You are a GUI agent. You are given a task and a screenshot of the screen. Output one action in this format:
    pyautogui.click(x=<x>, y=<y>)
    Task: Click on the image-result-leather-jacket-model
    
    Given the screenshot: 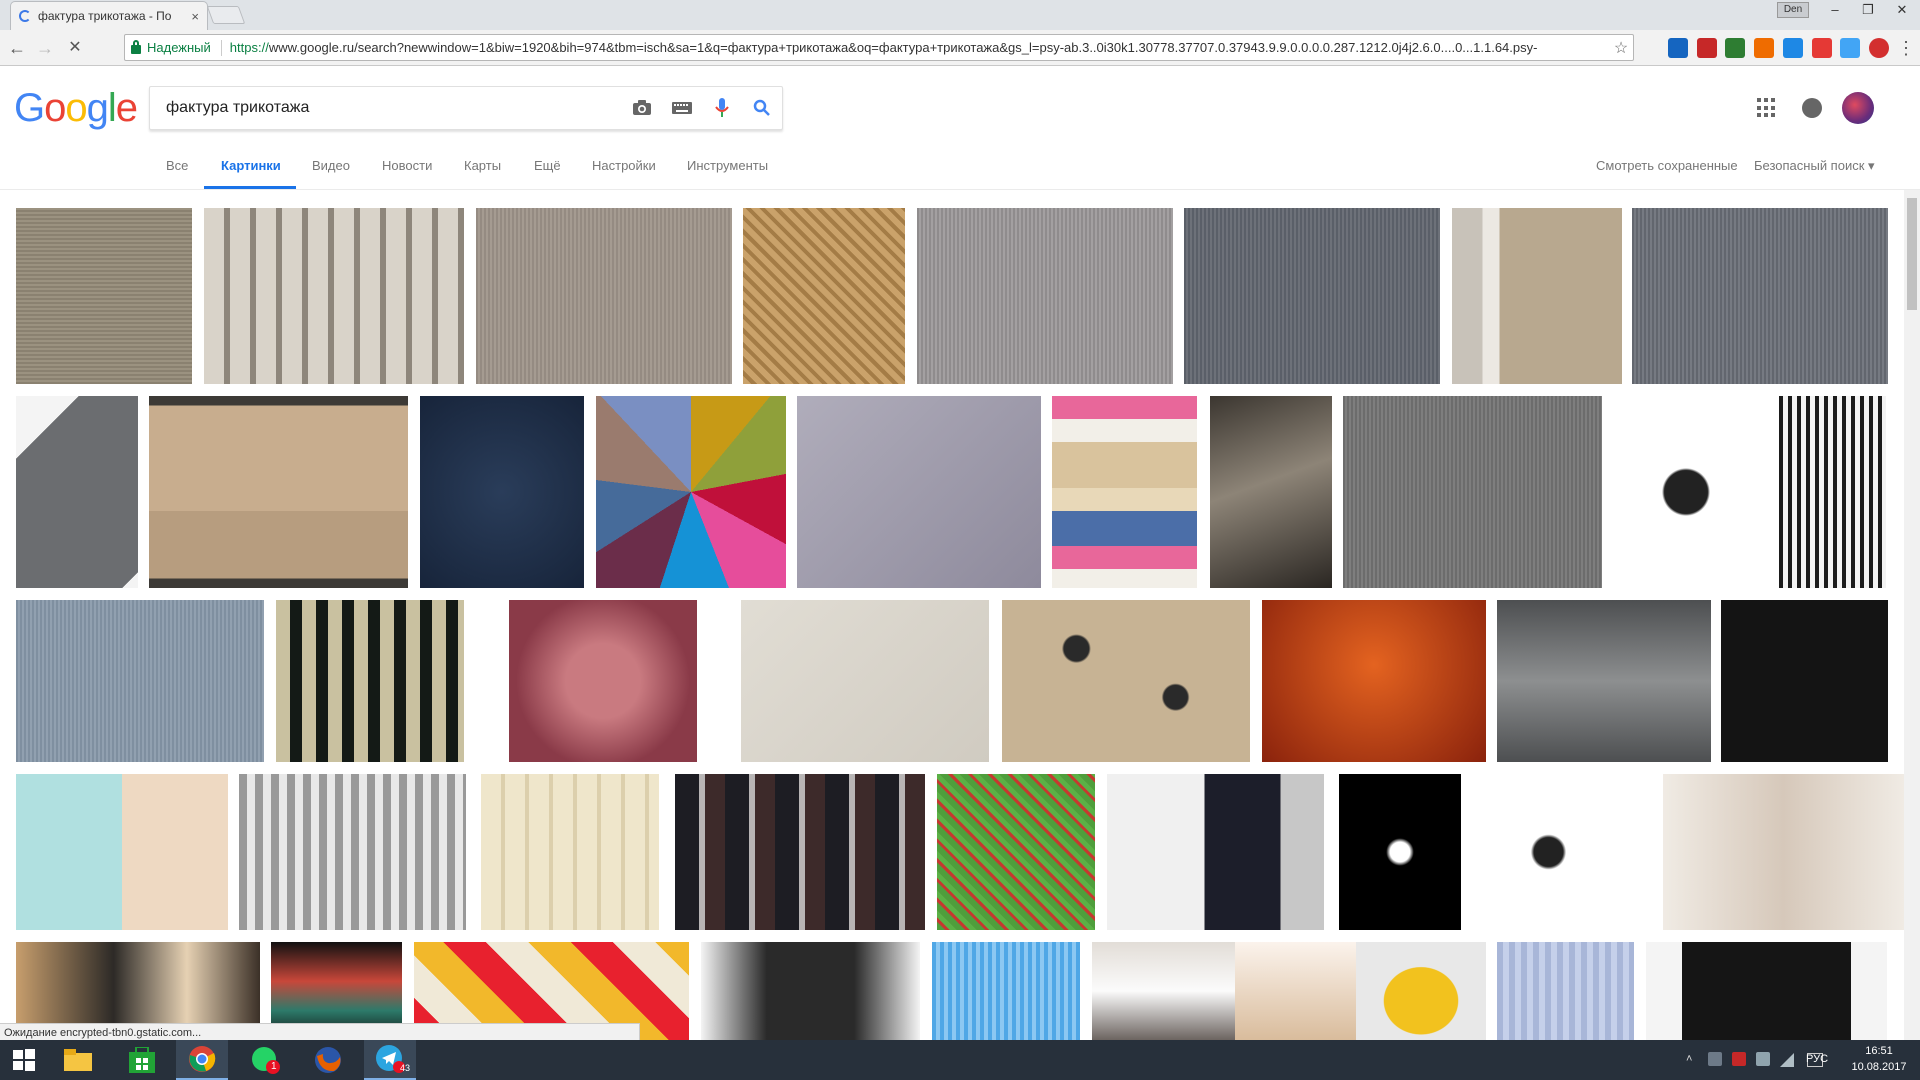 What is the action you would take?
    pyautogui.click(x=810, y=991)
    